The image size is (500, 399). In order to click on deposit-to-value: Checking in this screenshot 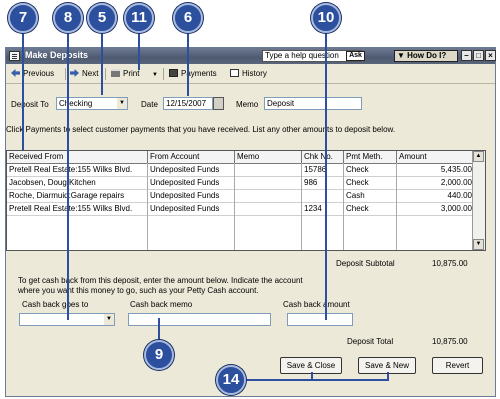, I will do `click(76, 103)`.